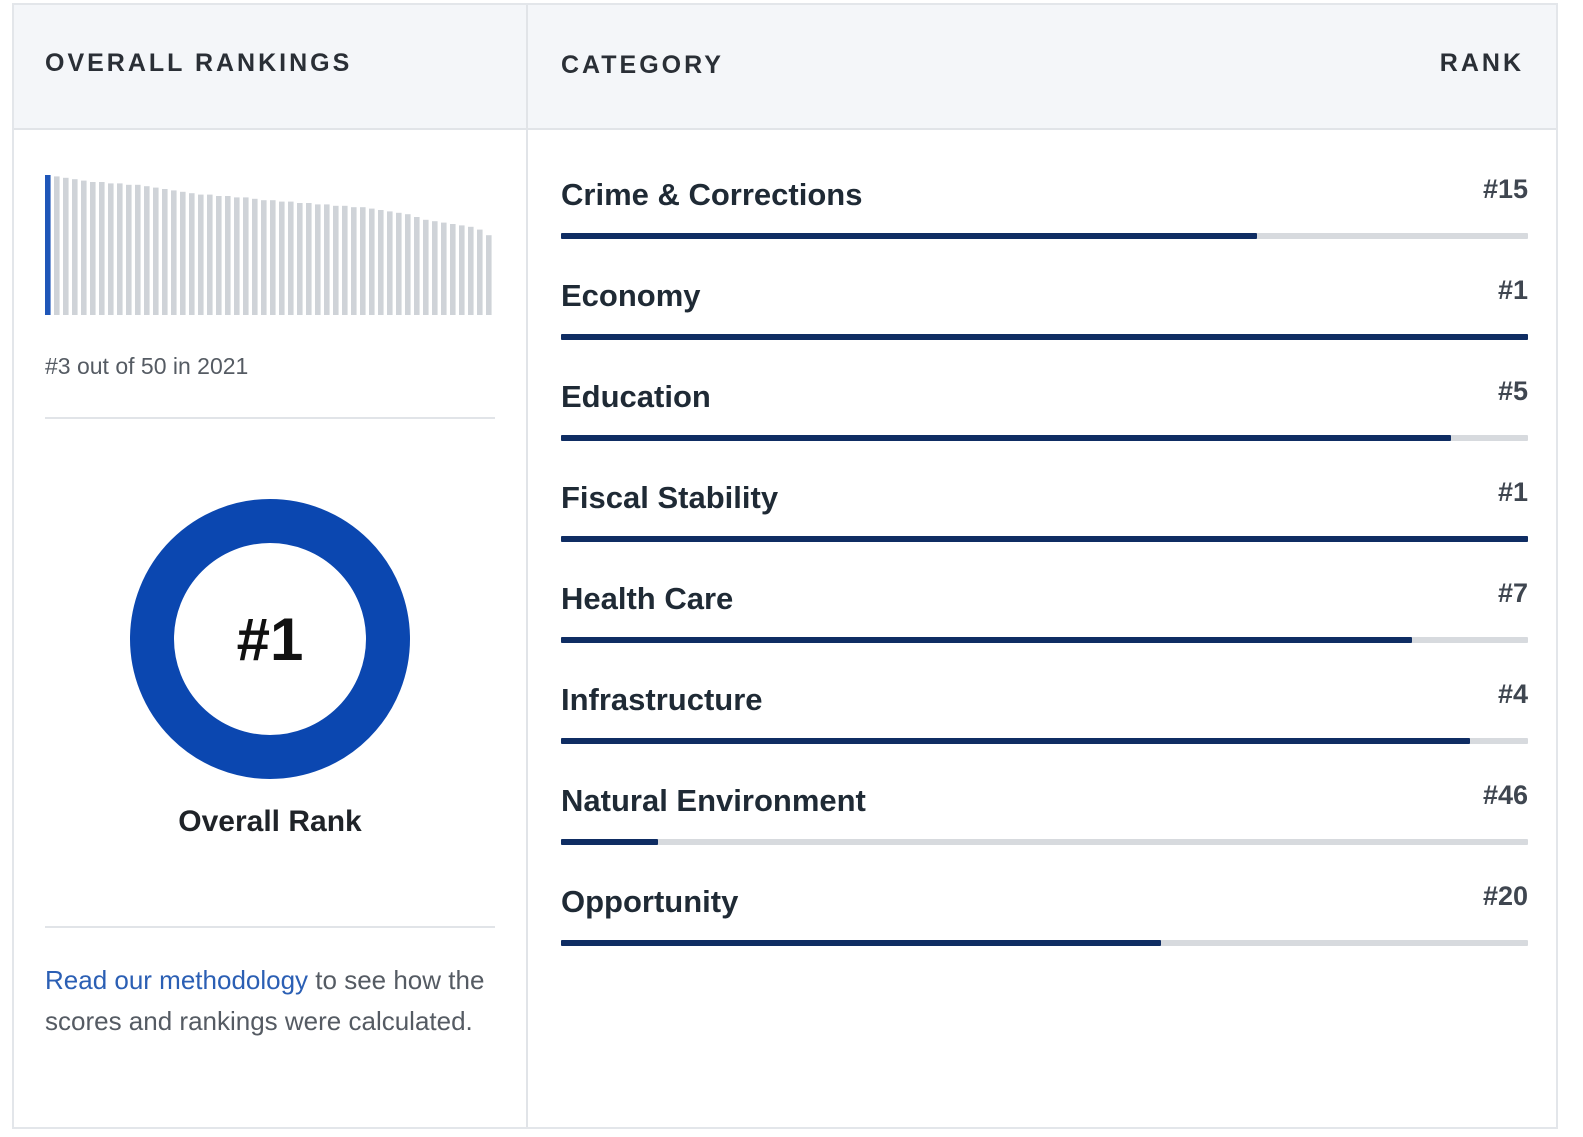  Describe the element at coordinates (631, 295) in the screenshot. I see `category-label: Economy` at that location.